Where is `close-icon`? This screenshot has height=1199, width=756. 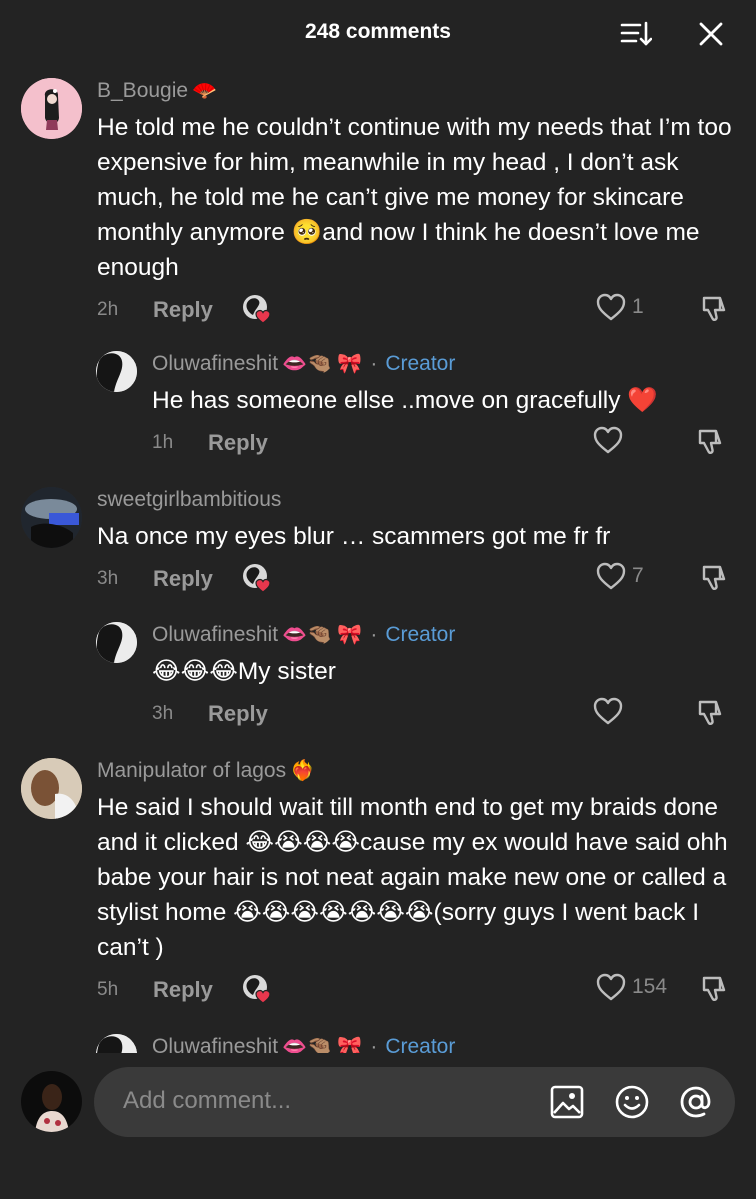 close-icon is located at coordinates (711, 34).